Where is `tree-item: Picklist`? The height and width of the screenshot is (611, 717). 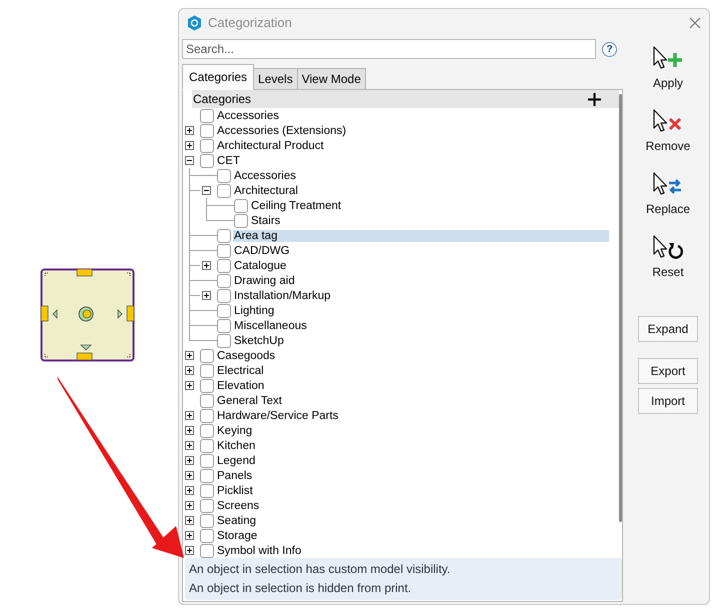
tree-item: Picklist is located at coordinates (235, 490).